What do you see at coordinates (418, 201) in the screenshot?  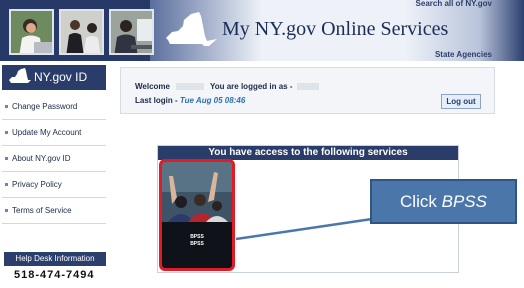 I see `callout-prefix: Click` at bounding box center [418, 201].